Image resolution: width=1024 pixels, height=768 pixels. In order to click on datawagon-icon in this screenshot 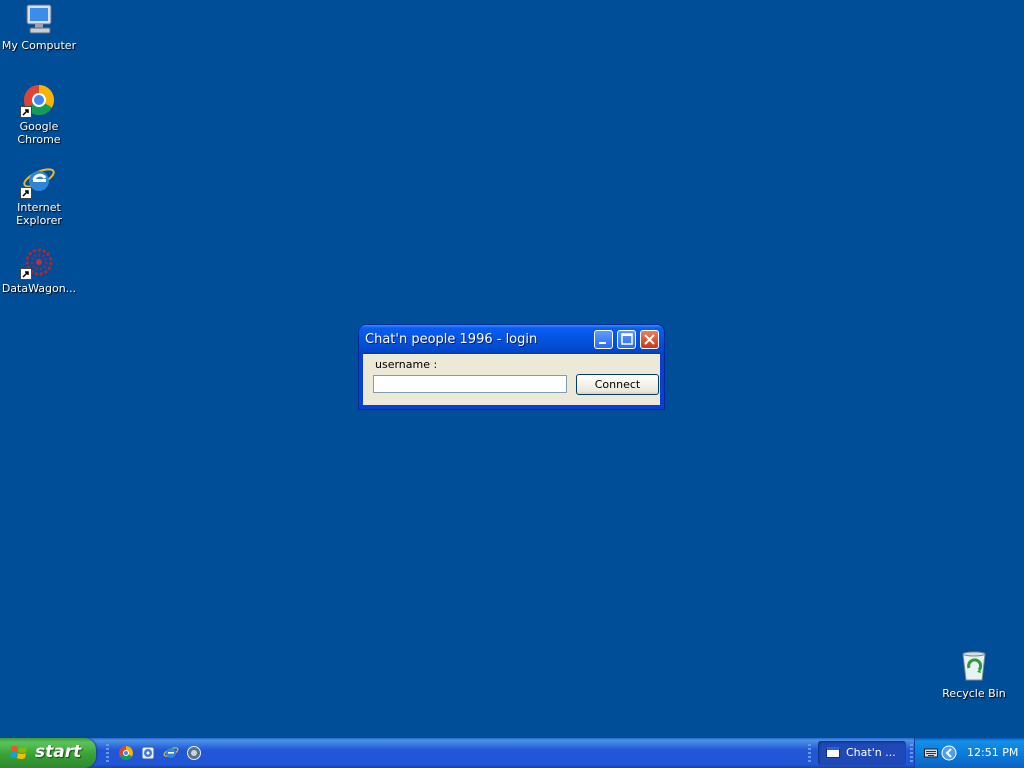, I will do `click(38, 262)`.